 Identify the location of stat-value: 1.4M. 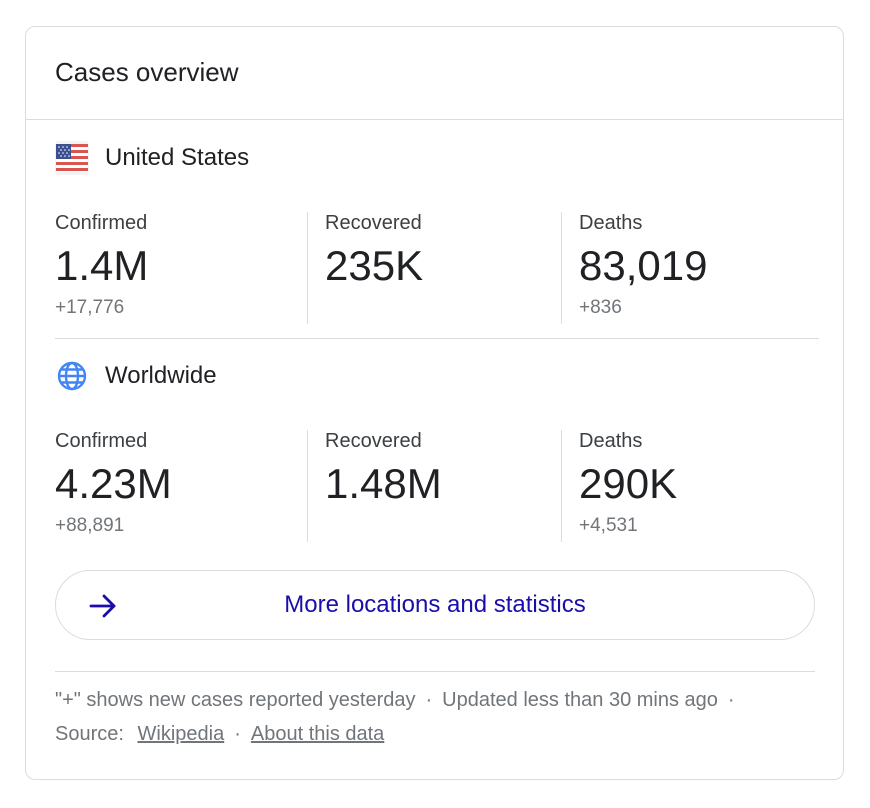
(102, 265).